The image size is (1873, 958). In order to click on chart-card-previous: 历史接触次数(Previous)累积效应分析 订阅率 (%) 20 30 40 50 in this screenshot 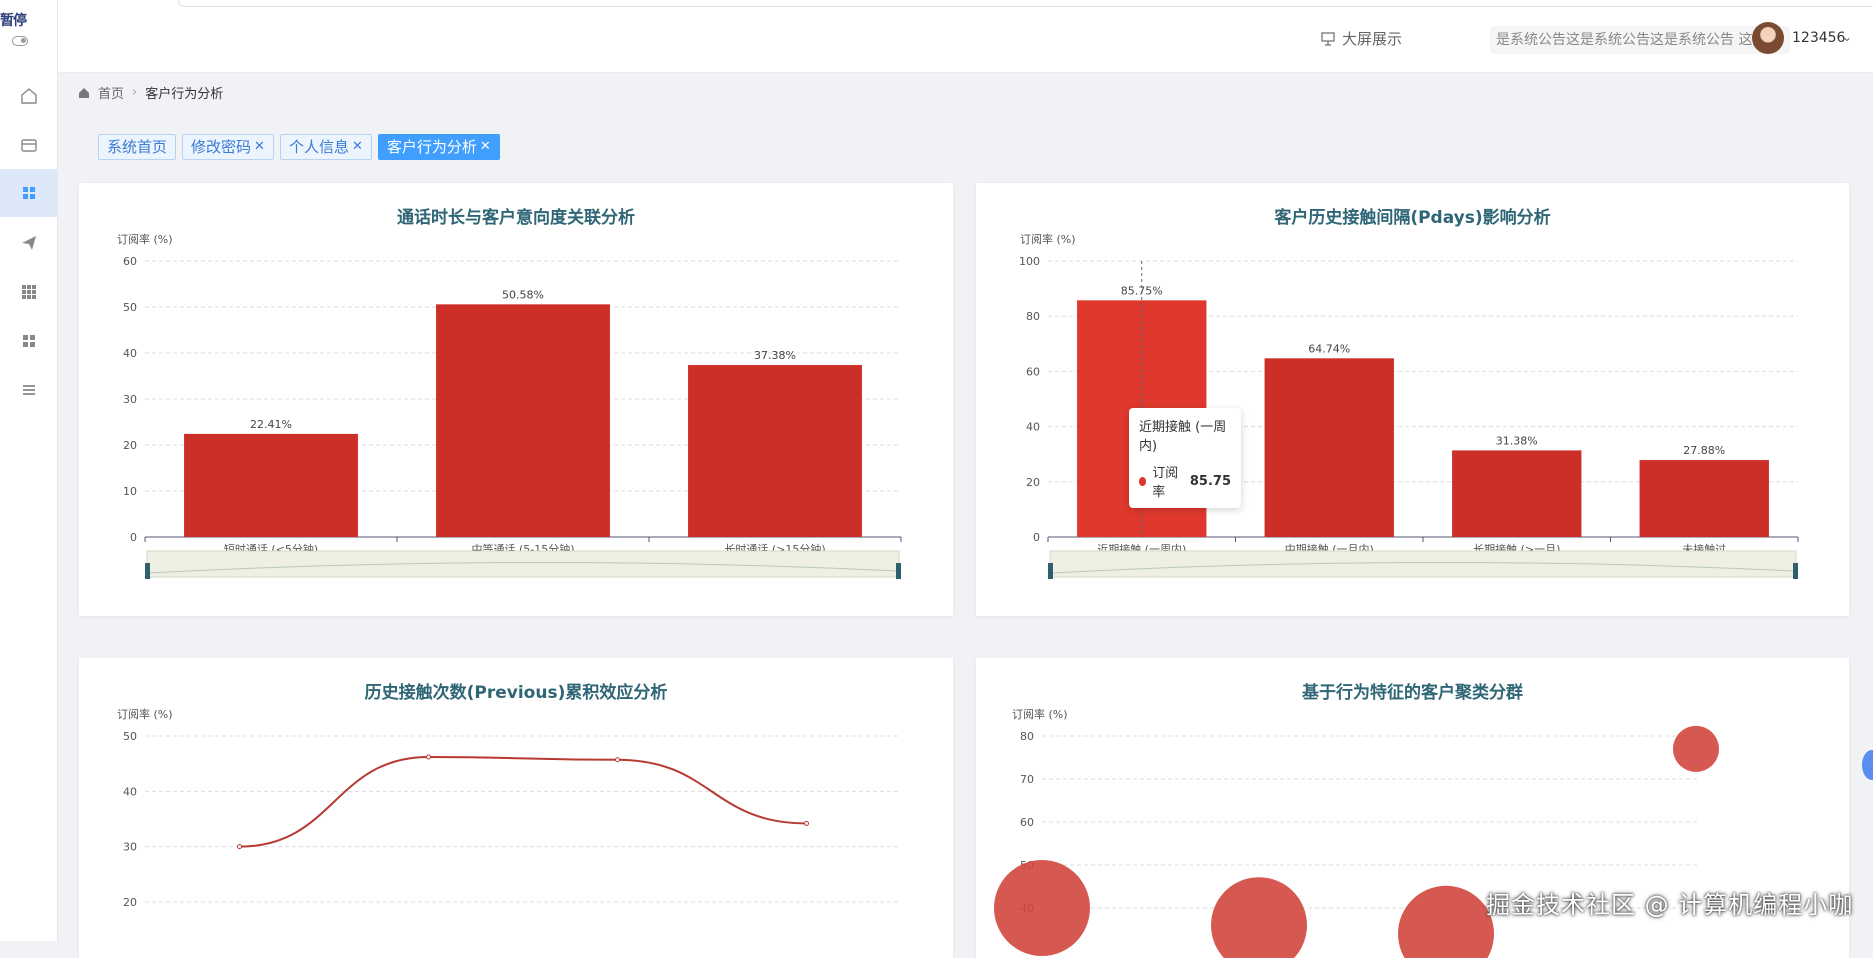, I will do `click(516, 808)`.